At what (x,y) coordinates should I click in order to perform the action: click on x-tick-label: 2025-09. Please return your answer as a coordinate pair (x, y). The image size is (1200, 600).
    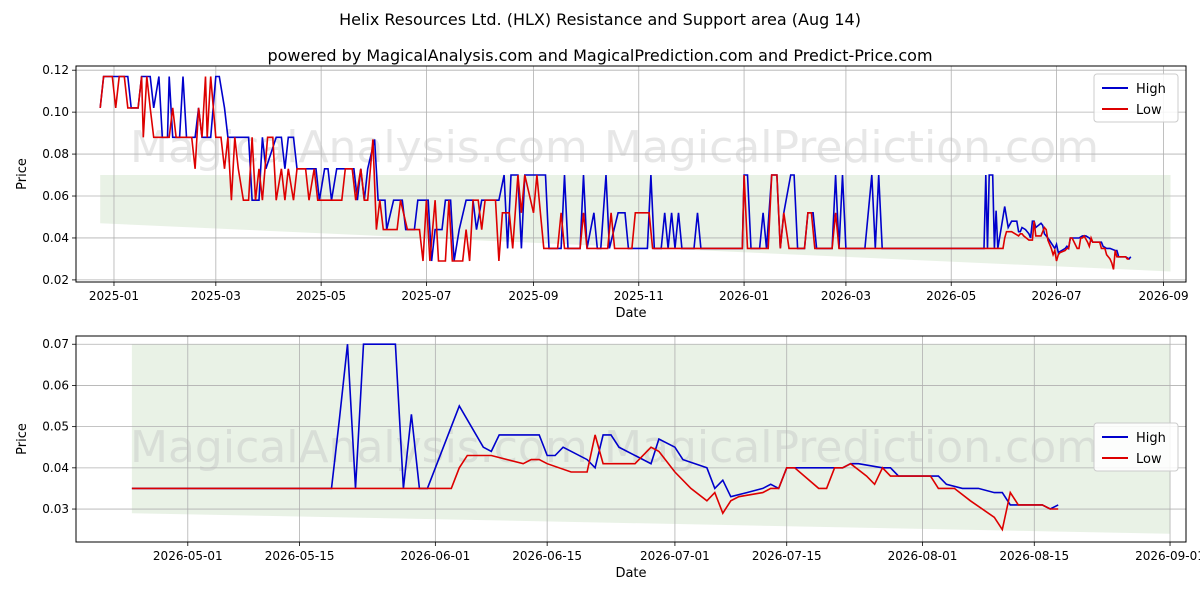
    Looking at the image, I should click on (533, 296).